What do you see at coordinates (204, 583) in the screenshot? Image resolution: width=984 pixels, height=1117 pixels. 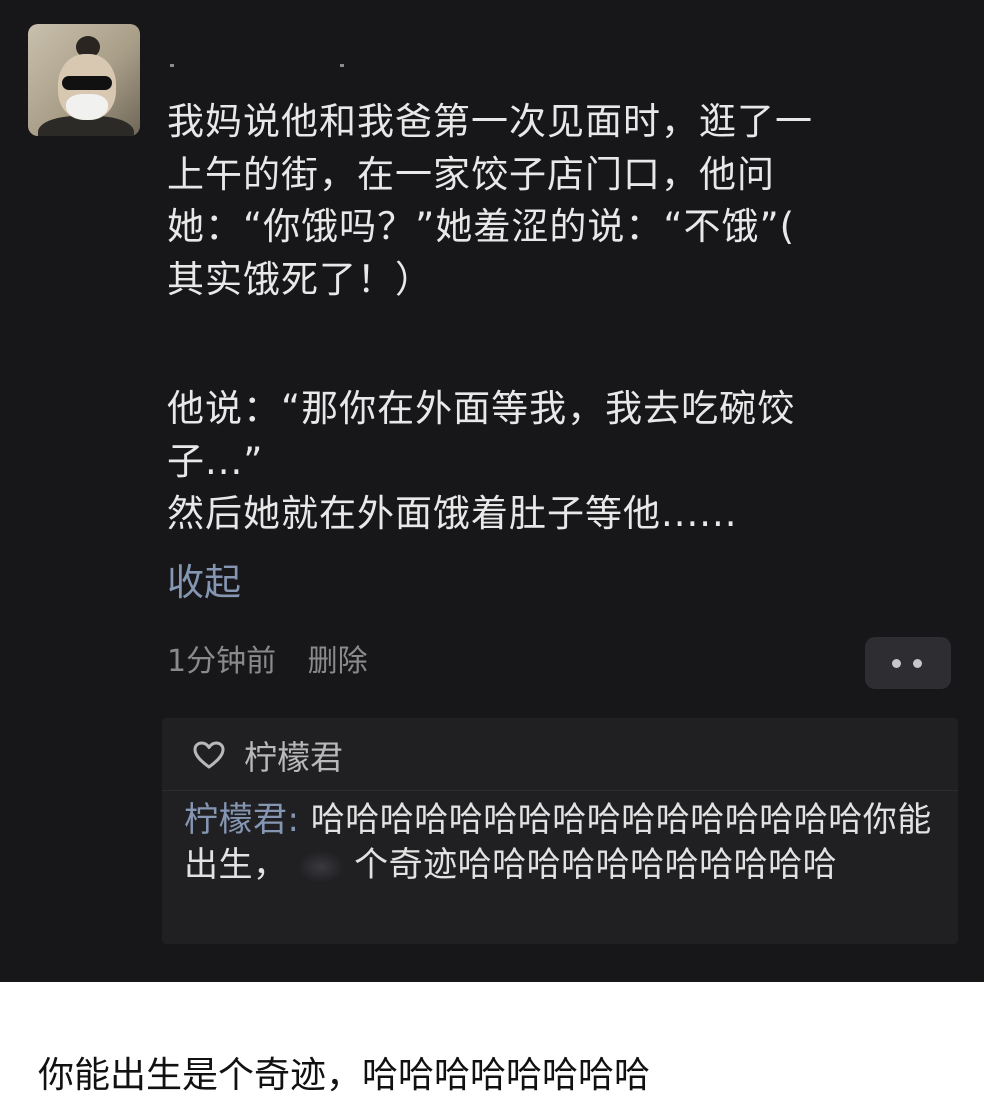 I see `collapse-link: 收起` at bounding box center [204, 583].